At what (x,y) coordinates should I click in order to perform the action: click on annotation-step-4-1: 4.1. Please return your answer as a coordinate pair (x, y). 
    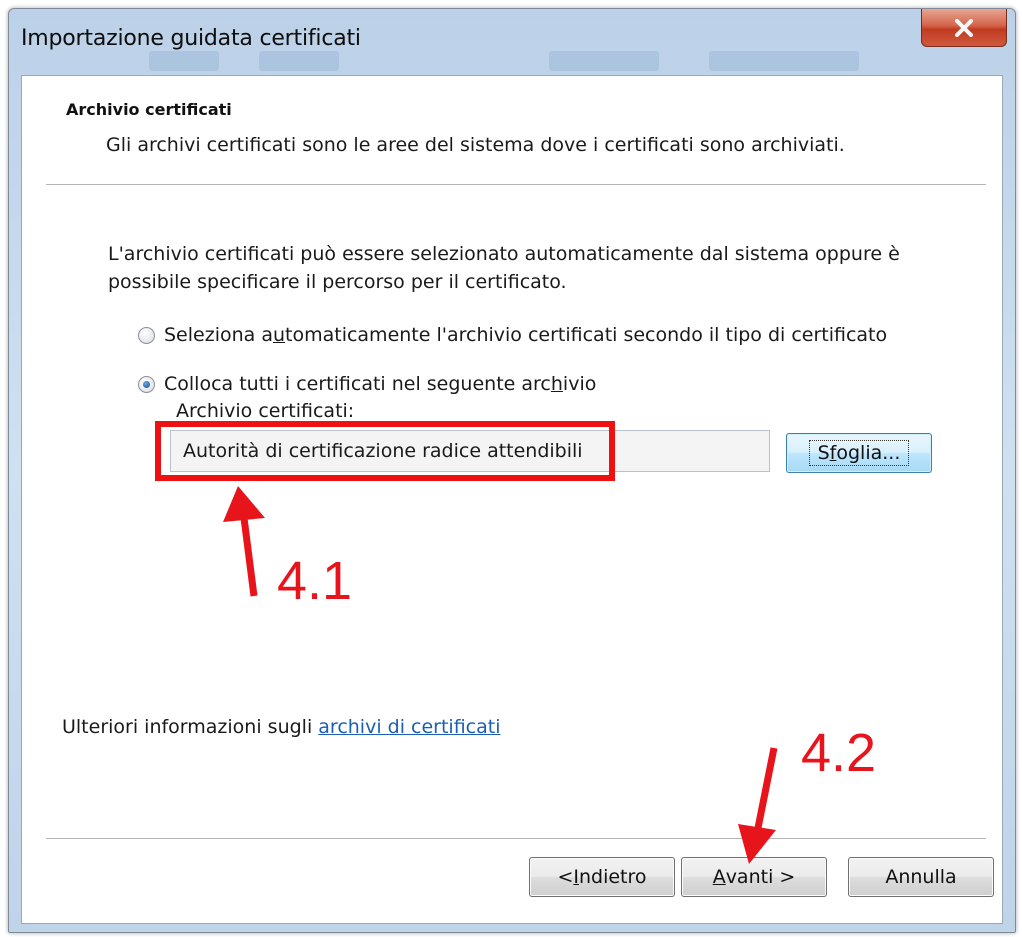
    Looking at the image, I should click on (315, 581).